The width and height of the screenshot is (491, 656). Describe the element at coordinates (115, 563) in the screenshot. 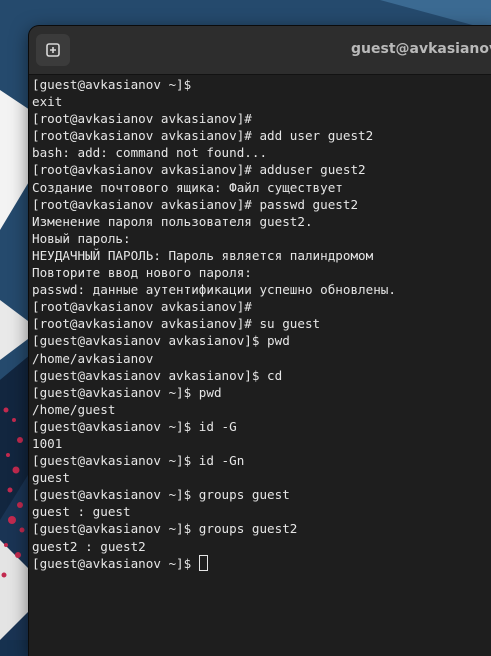

I see `prompt-text: [guest@avkasianov ~]$` at that location.